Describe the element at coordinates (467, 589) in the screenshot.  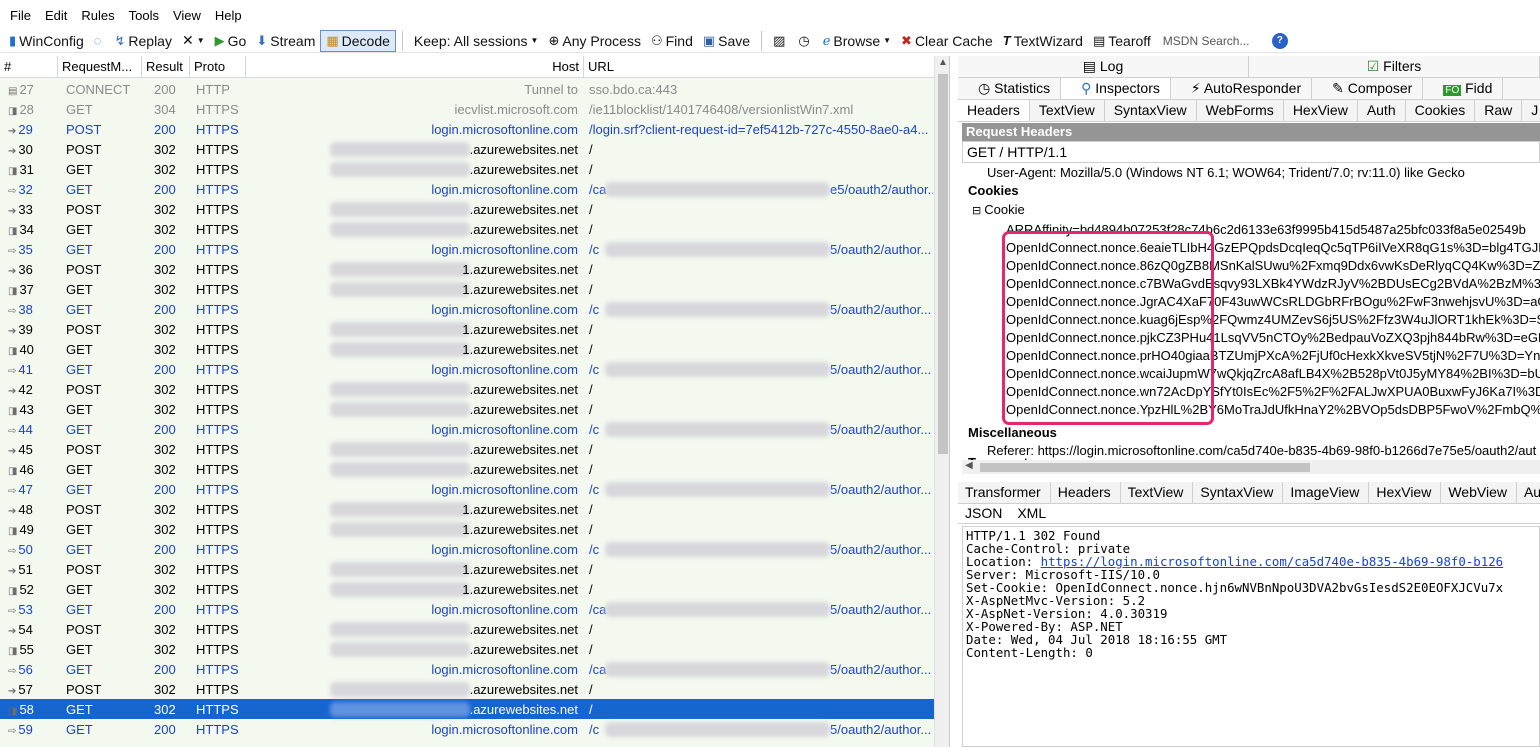
I see `session-row: ◨ 52 GET 302 HTTPS 1.azurewebsites.net /` at that location.